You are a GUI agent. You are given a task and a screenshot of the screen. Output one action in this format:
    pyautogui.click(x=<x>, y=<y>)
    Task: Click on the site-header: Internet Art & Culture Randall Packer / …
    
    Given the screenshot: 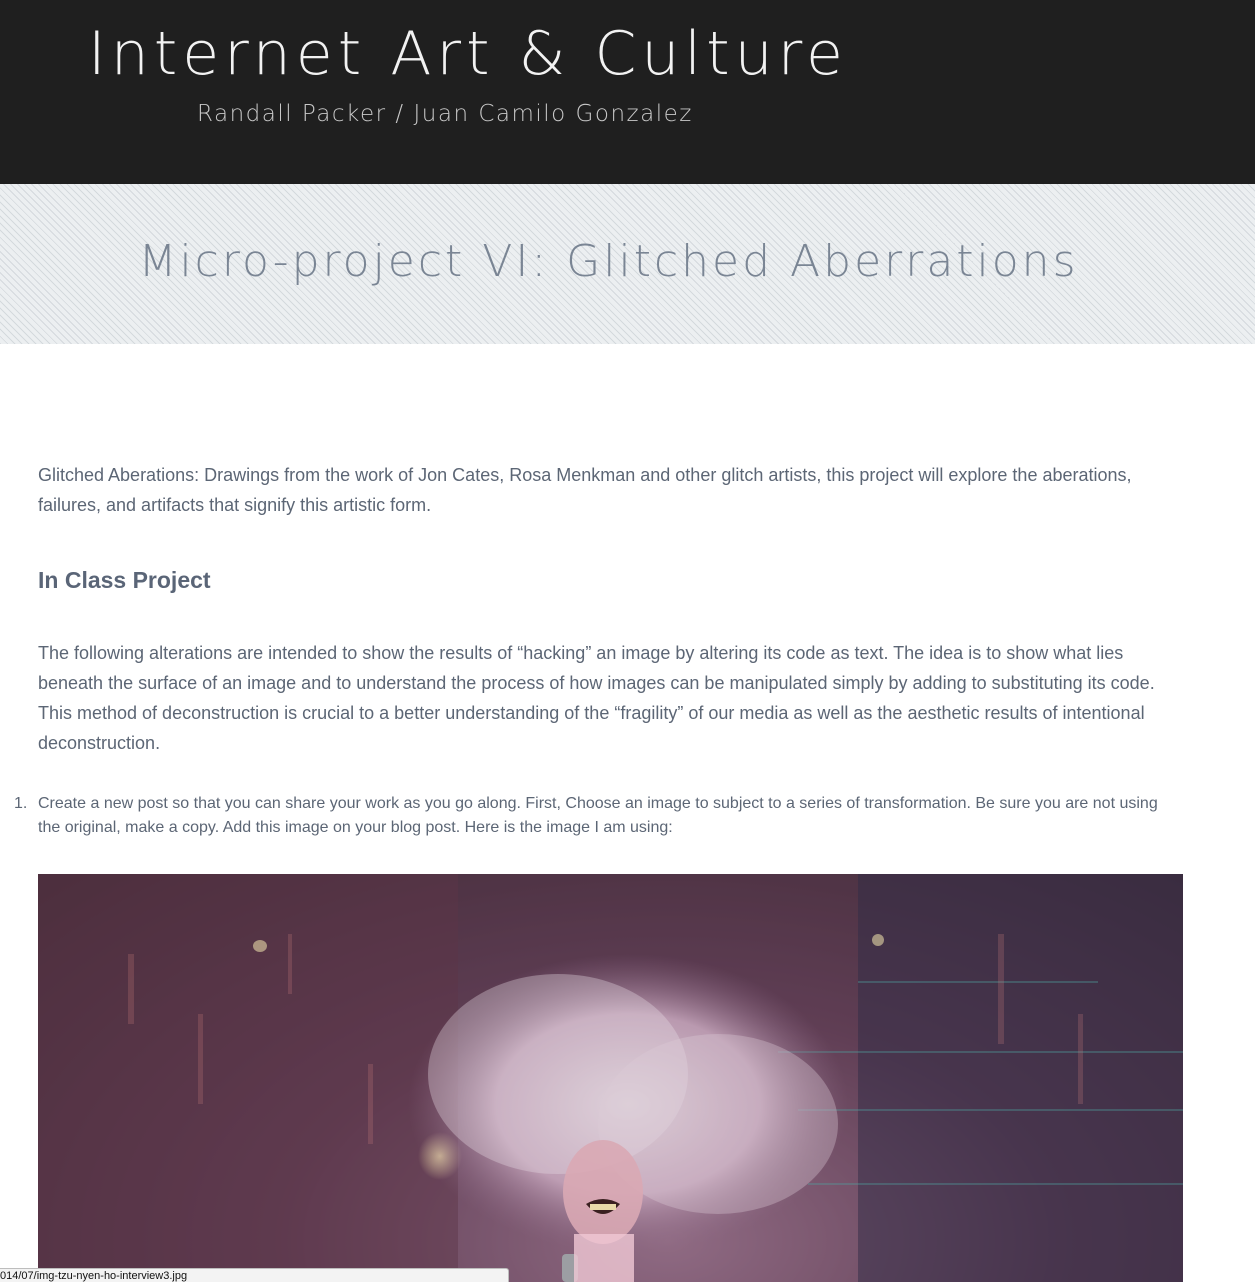 What is the action you would take?
    pyautogui.click(x=627, y=92)
    